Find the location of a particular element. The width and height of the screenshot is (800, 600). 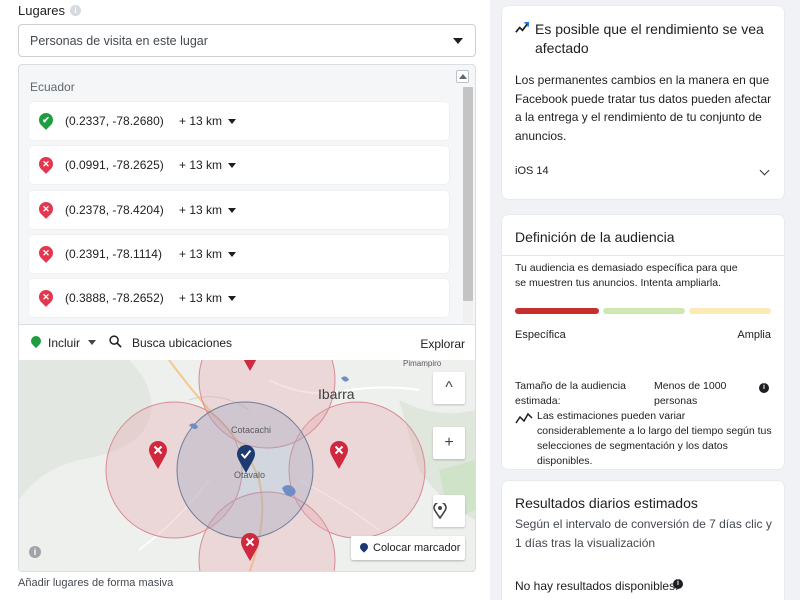

marker-icon is located at coordinates (364, 547).